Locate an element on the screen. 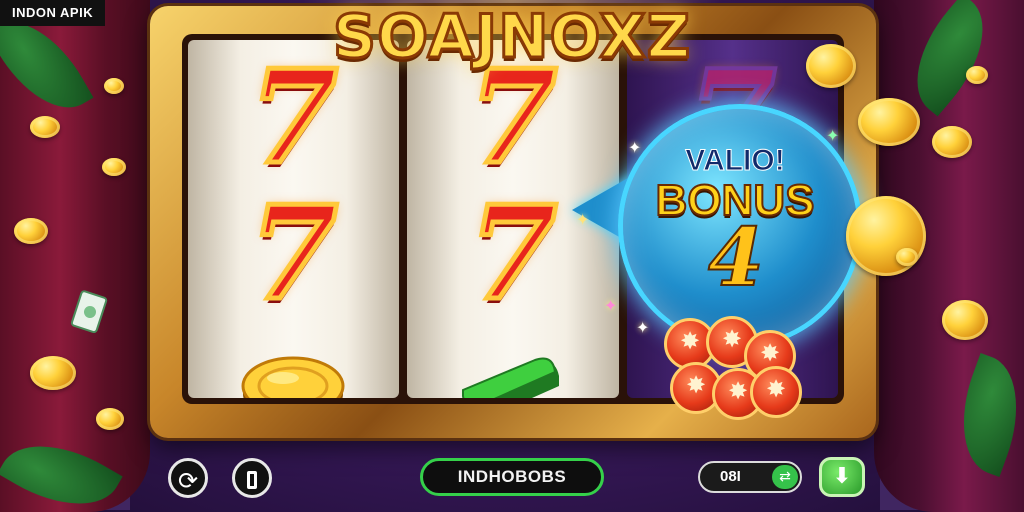  floating-banknote is located at coordinates (89, 312).